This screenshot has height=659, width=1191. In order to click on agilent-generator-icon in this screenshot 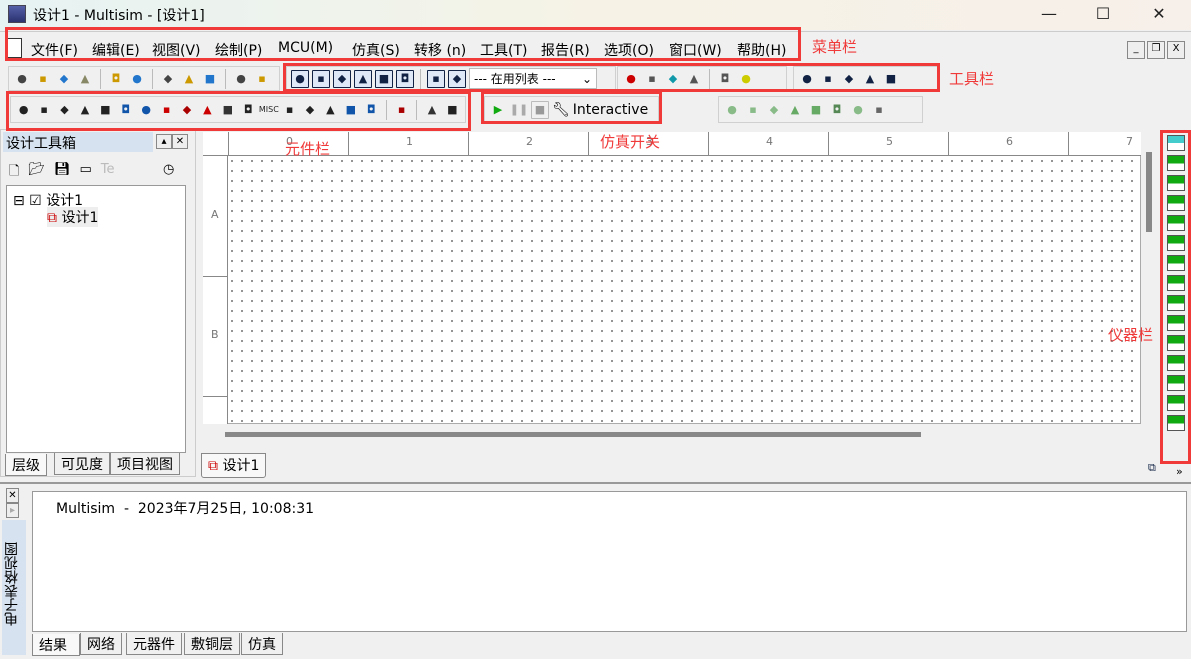, I will do `click(1176, 423)`.